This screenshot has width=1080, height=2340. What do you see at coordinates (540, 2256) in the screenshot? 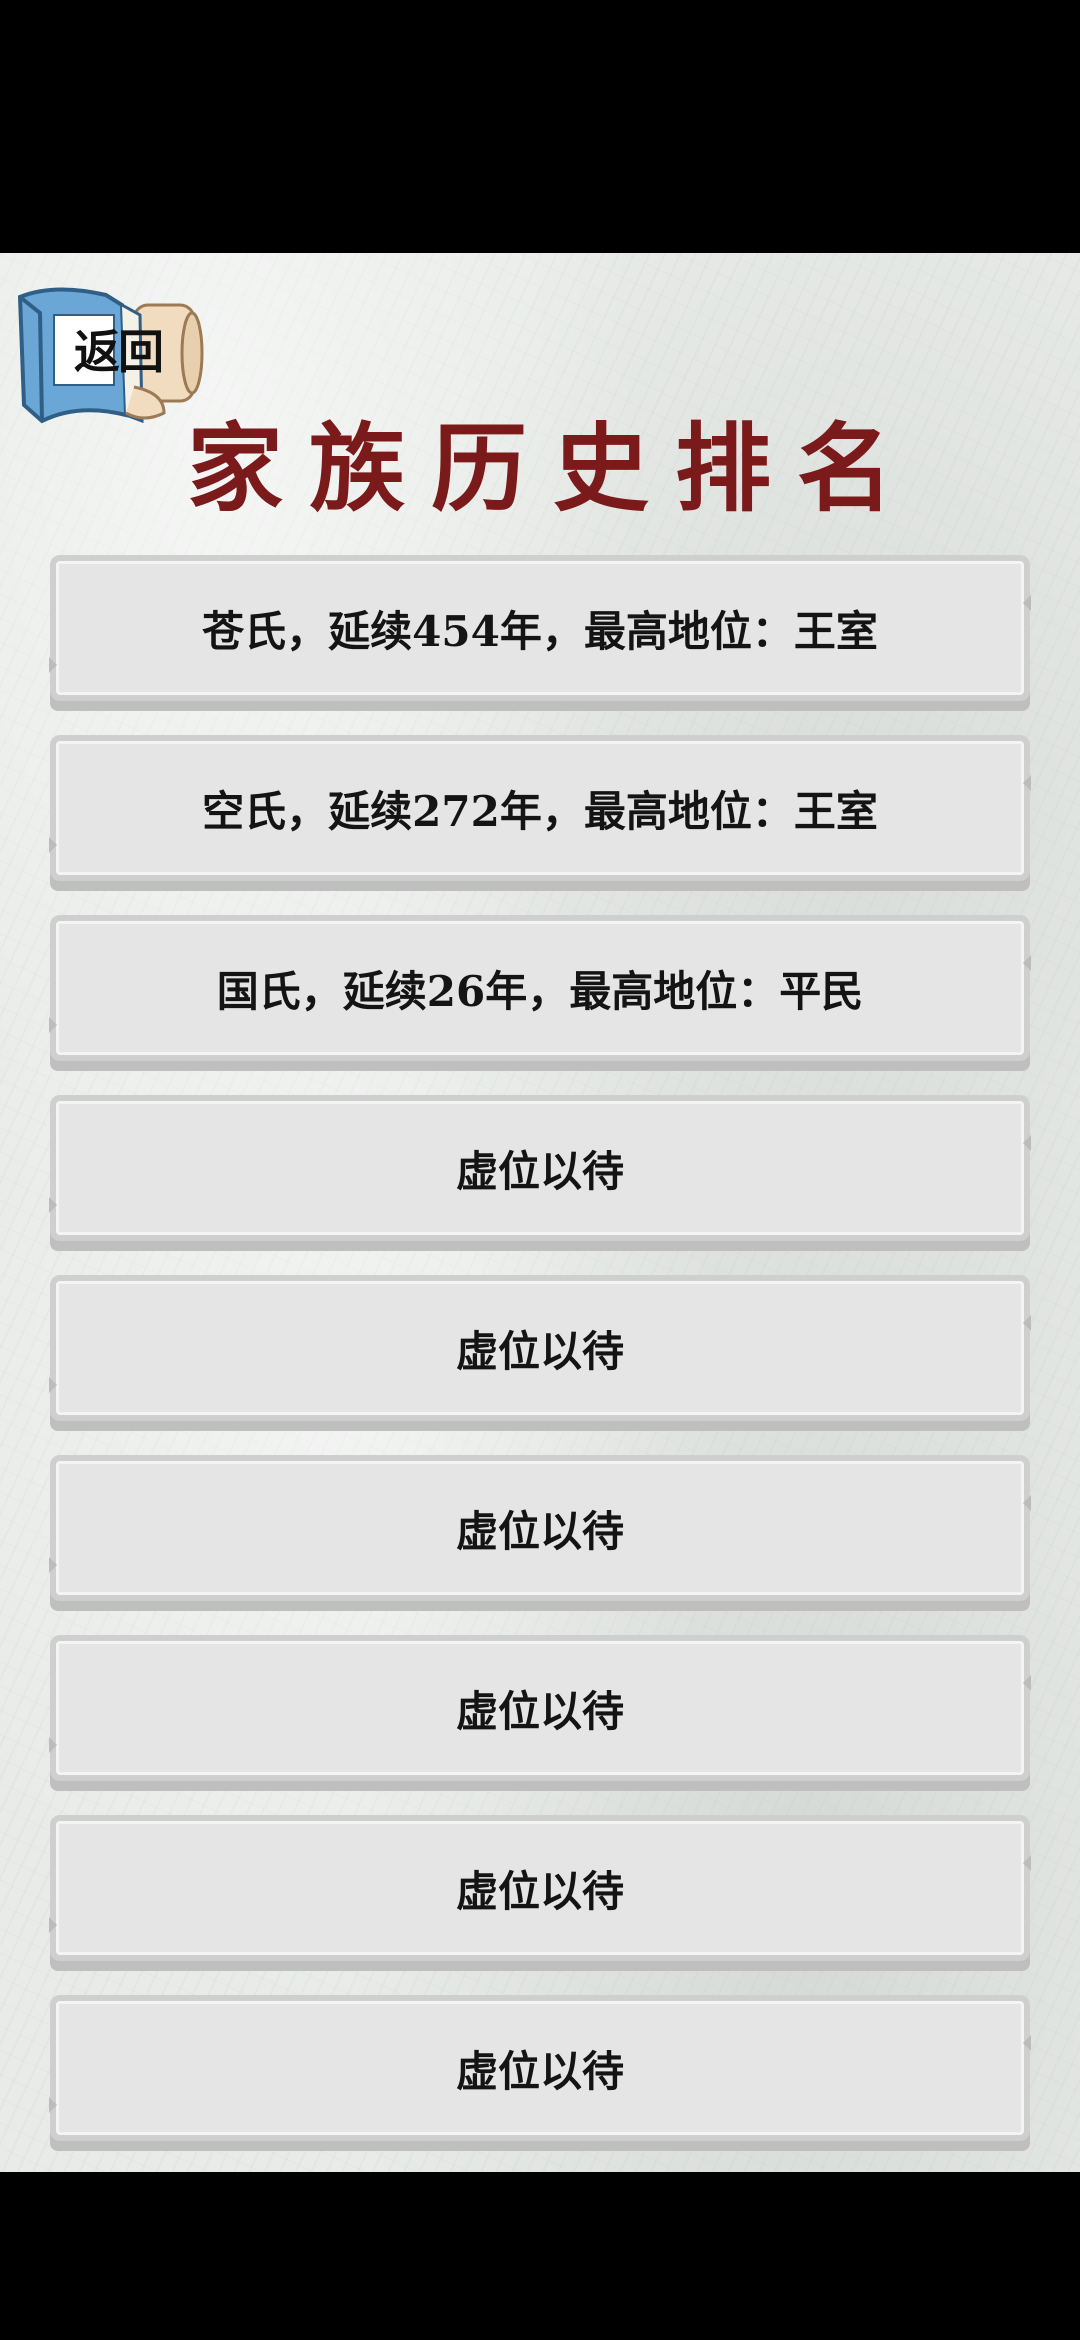
I see `navigation-bar` at bounding box center [540, 2256].